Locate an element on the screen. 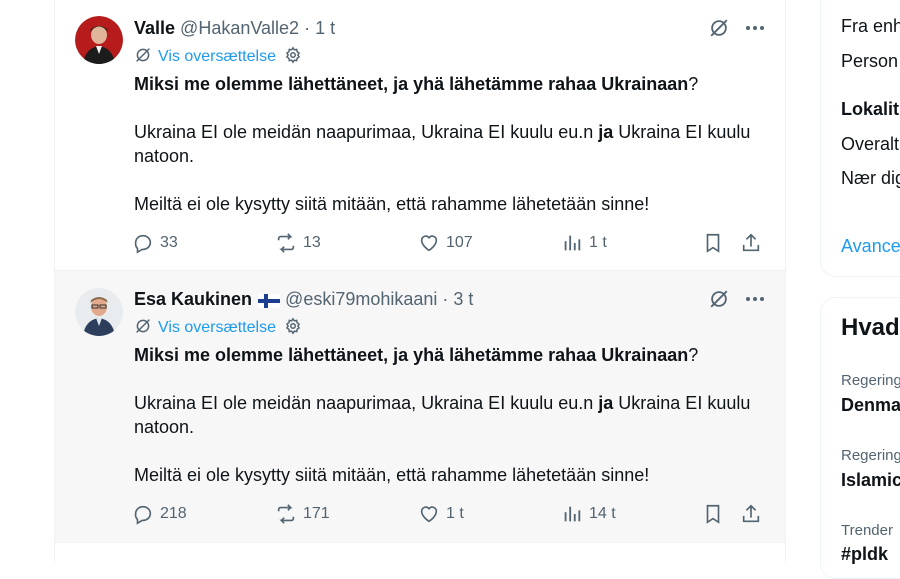 Image resolution: width=900 pixels, height=579 pixels. timestamp: 3 t is located at coordinates (463, 299).